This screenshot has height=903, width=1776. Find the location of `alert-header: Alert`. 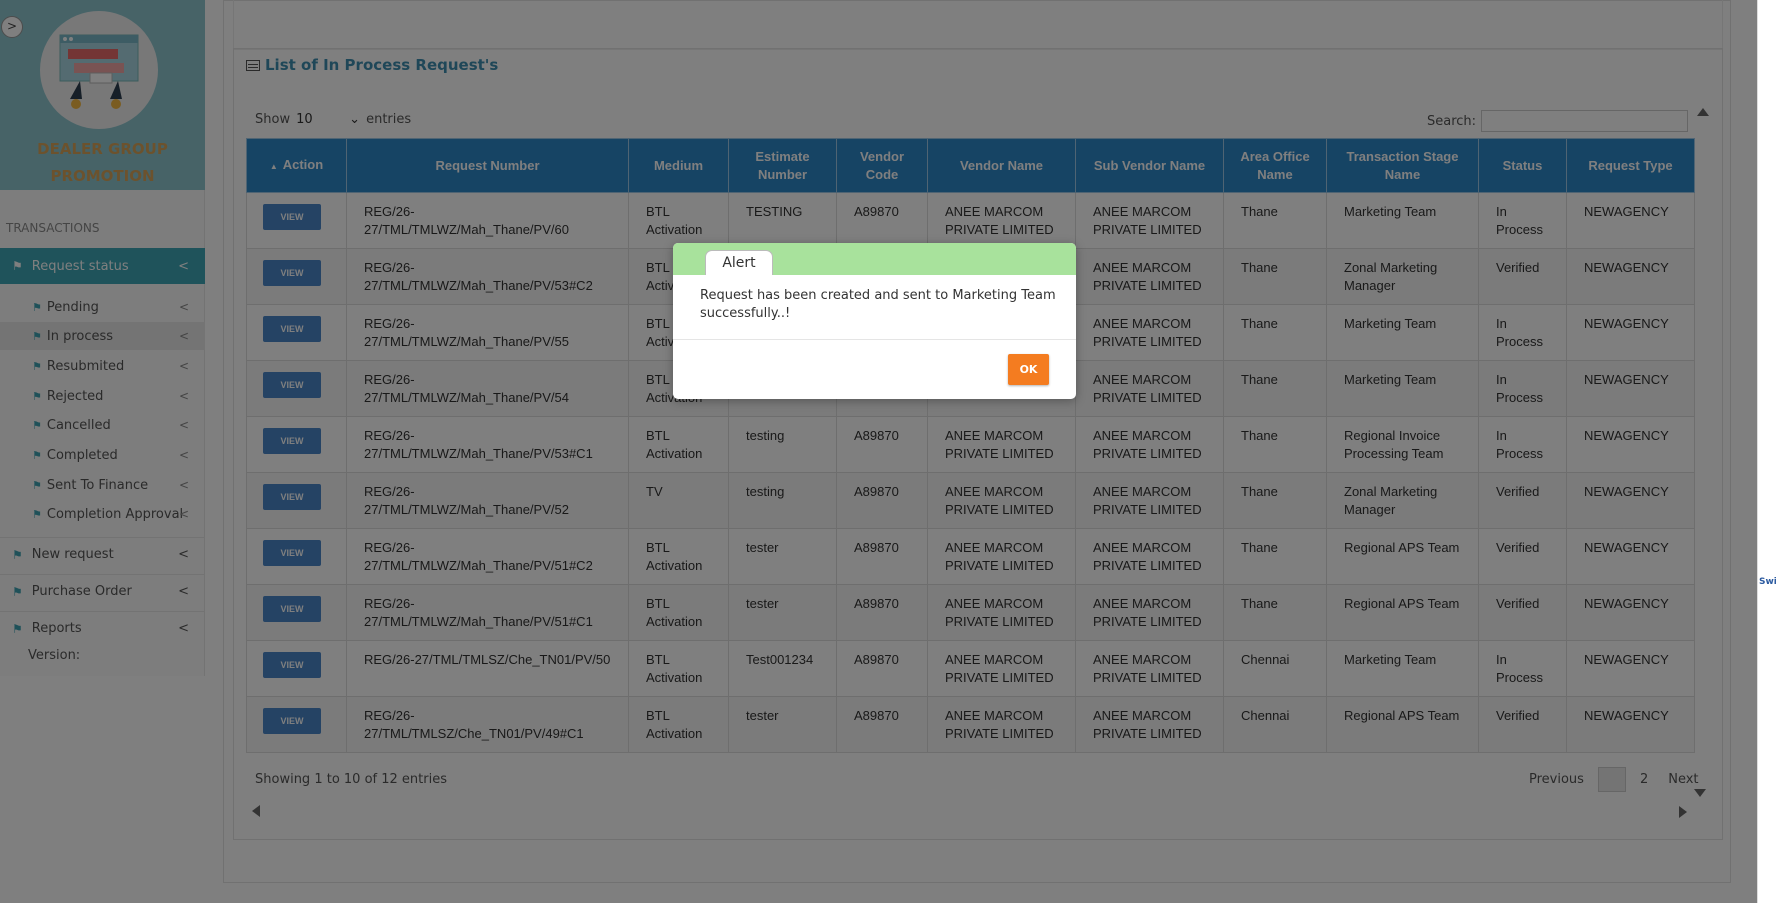

alert-header: Alert is located at coordinates (874, 259).